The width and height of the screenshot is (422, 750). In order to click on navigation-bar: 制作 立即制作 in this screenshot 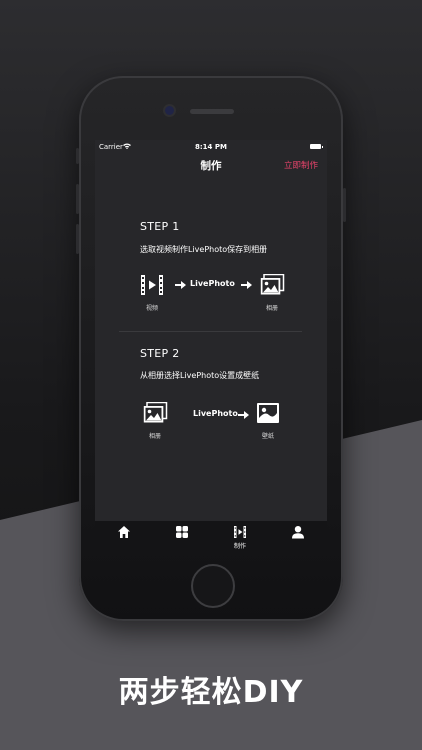, I will do `click(211, 165)`.